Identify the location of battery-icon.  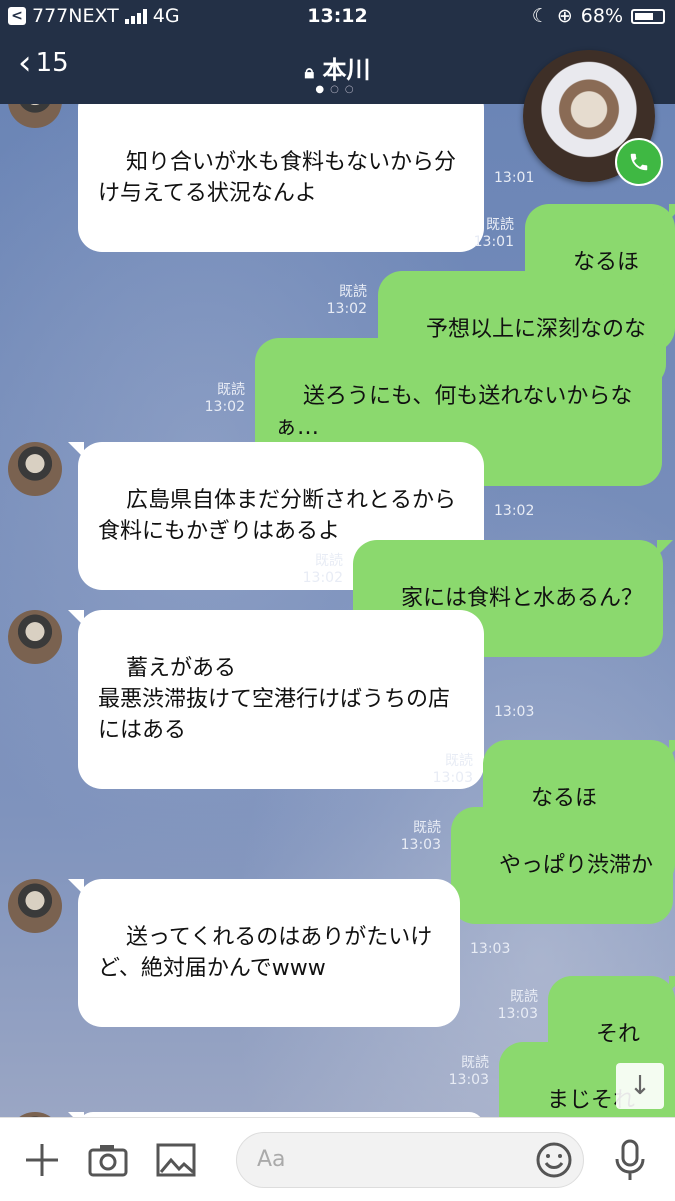
(648, 16).